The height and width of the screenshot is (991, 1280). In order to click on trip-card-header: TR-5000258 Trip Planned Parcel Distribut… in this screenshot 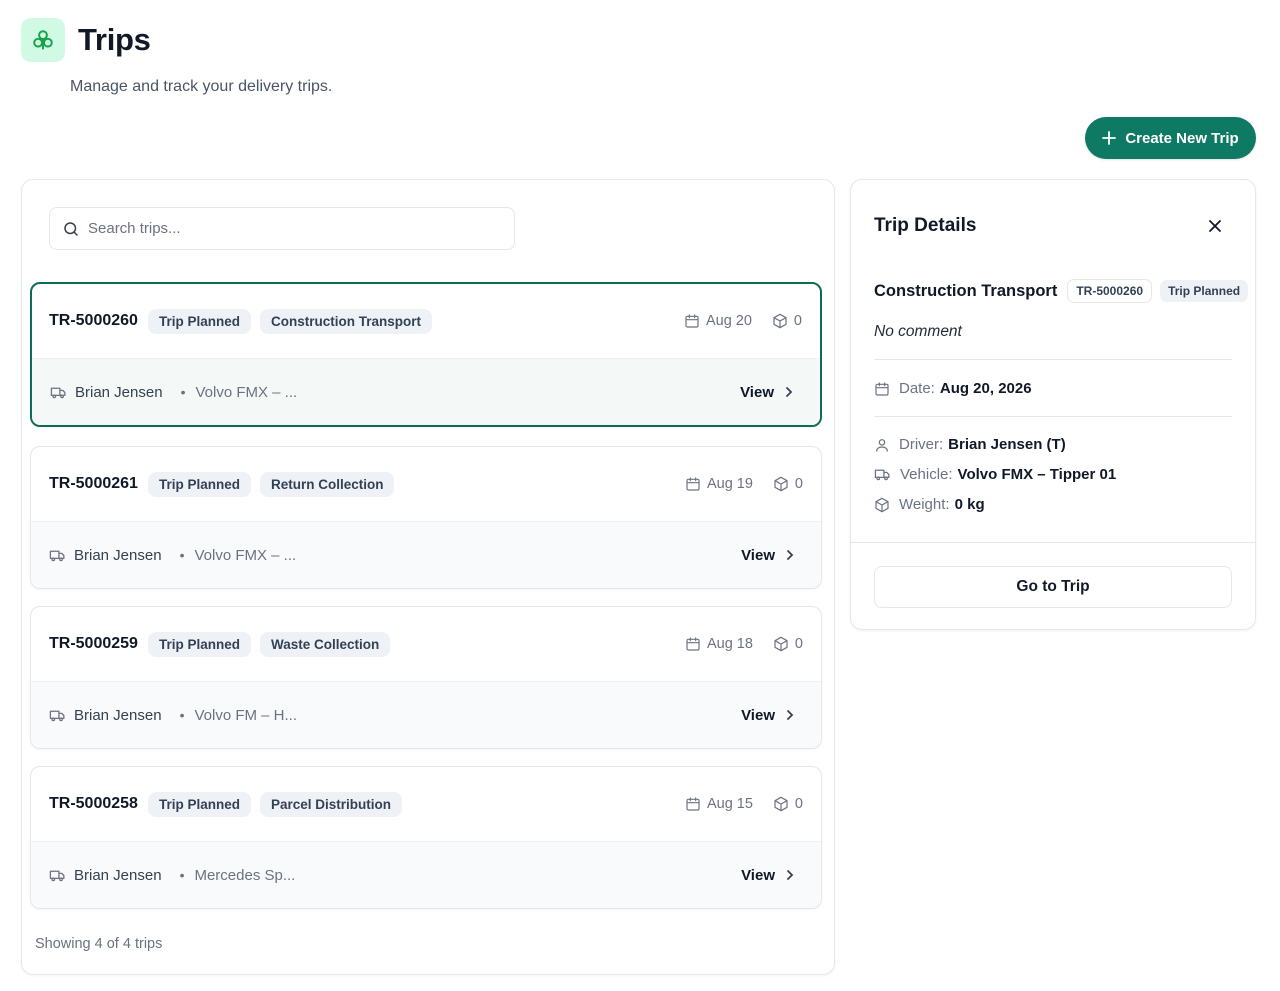, I will do `click(426, 804)`.